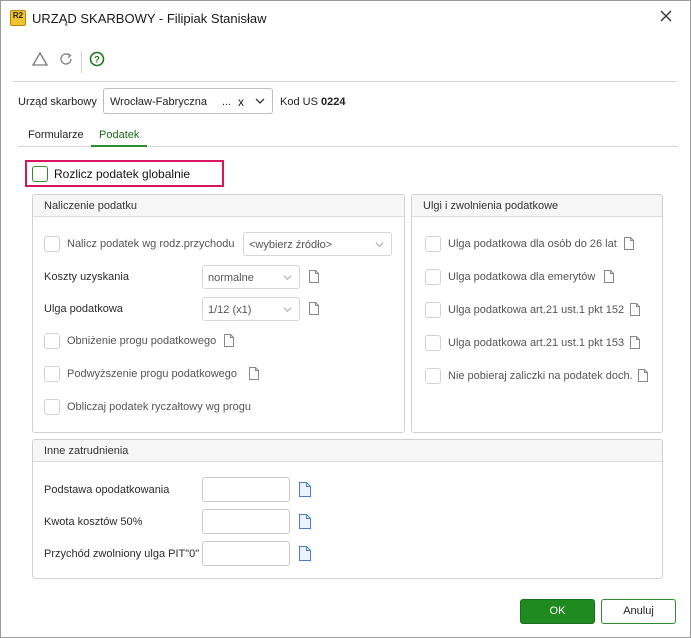 The width and height of the screenshot is (691, 638). I want to click on przychod-label: Przychód zwolniony ulga PIT"0", so click(122, 554).